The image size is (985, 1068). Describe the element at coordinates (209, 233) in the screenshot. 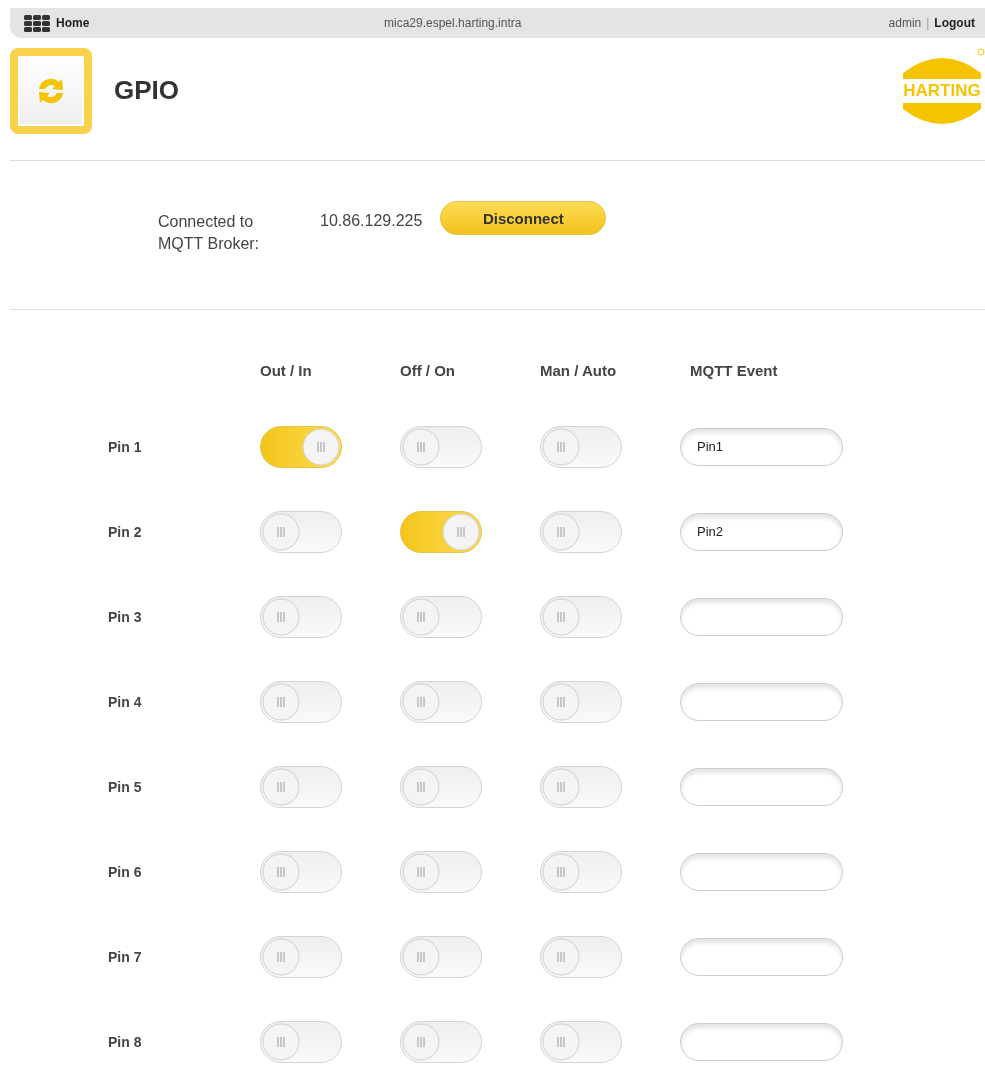

I see `connection-label: Connected to MQTT Broker:` at that location.